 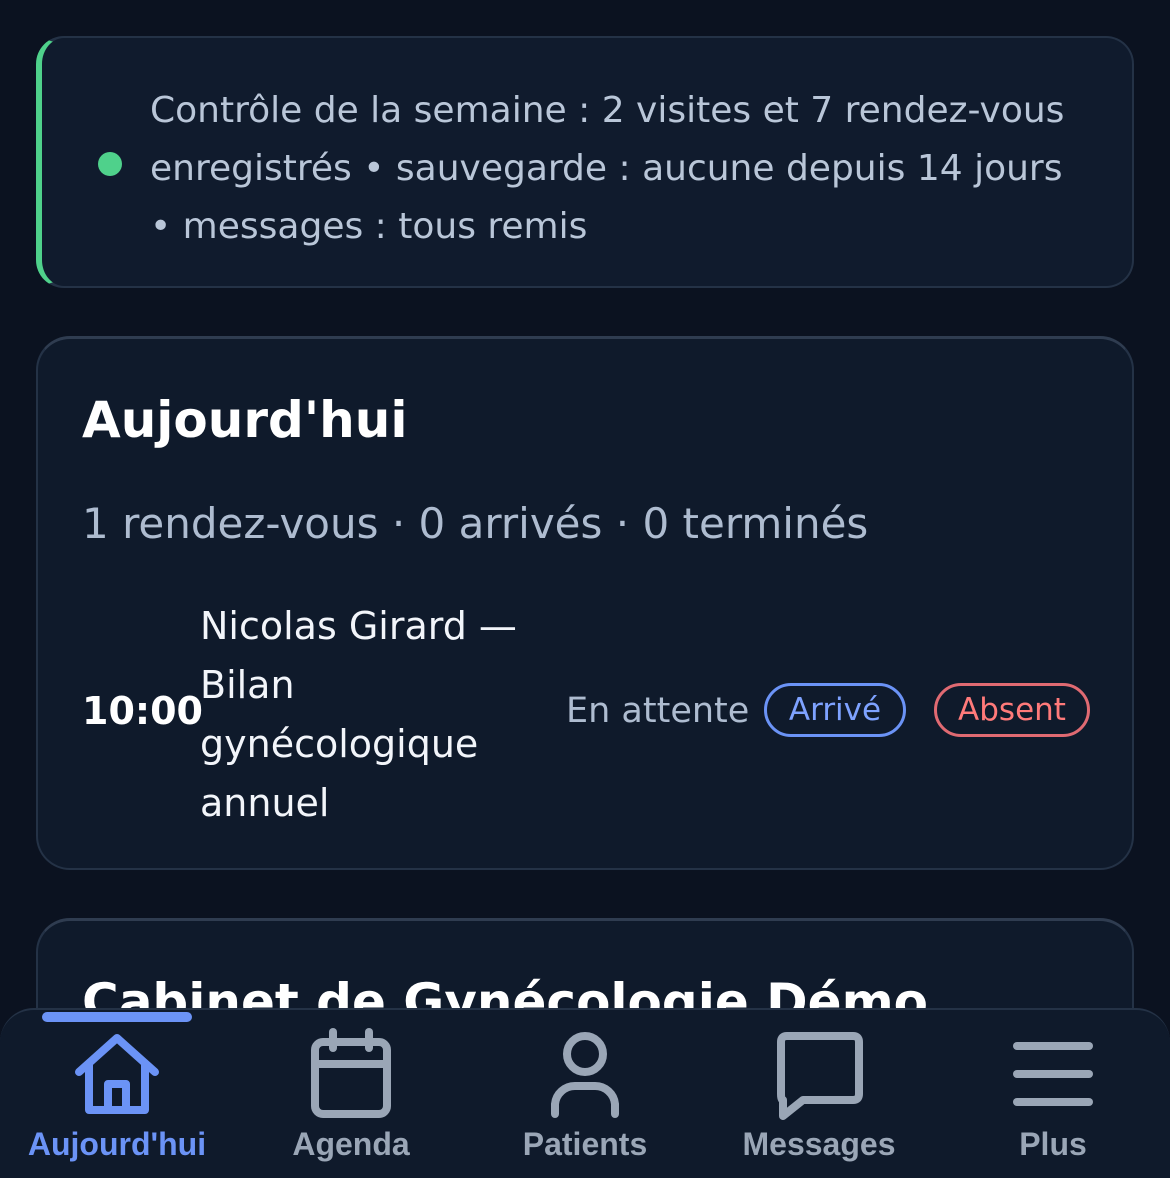 What do you see at coordinates (835, 710) in the screenshot?
I see `mark-arrived-button: Arrivé` at bounding box center [835, 710].